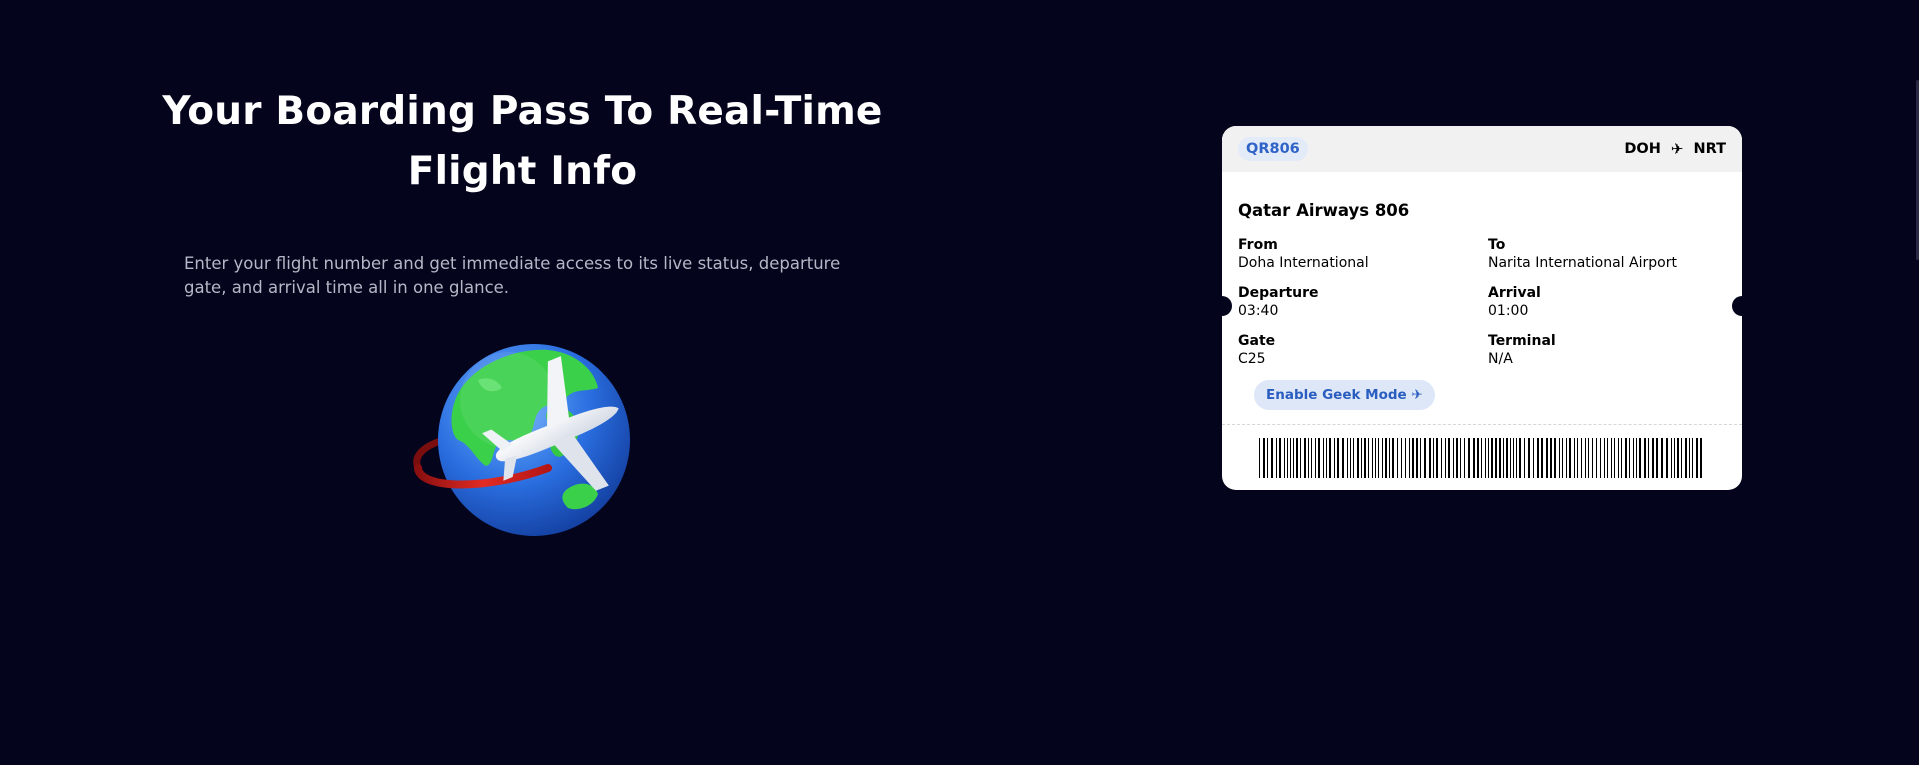 The width and height of the screenshot is (1919, 765). I want to click on airline-flight-title: Qatar Airways 806, so click(1324, 210).